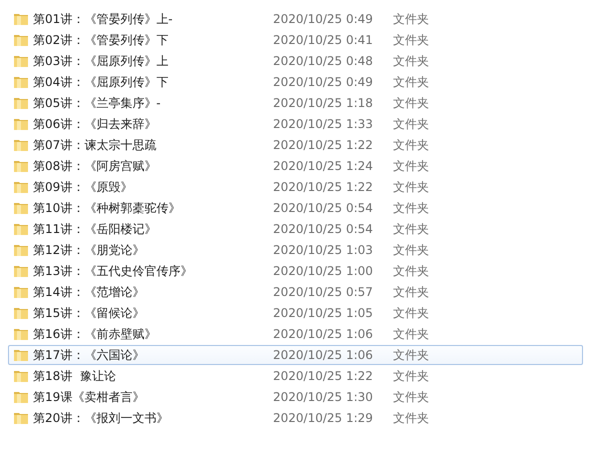 Image resolution: width=594 pixels, height=463 pixels. I want to click on modified-date: 2020/10/25 1:24, so click(323, 166).